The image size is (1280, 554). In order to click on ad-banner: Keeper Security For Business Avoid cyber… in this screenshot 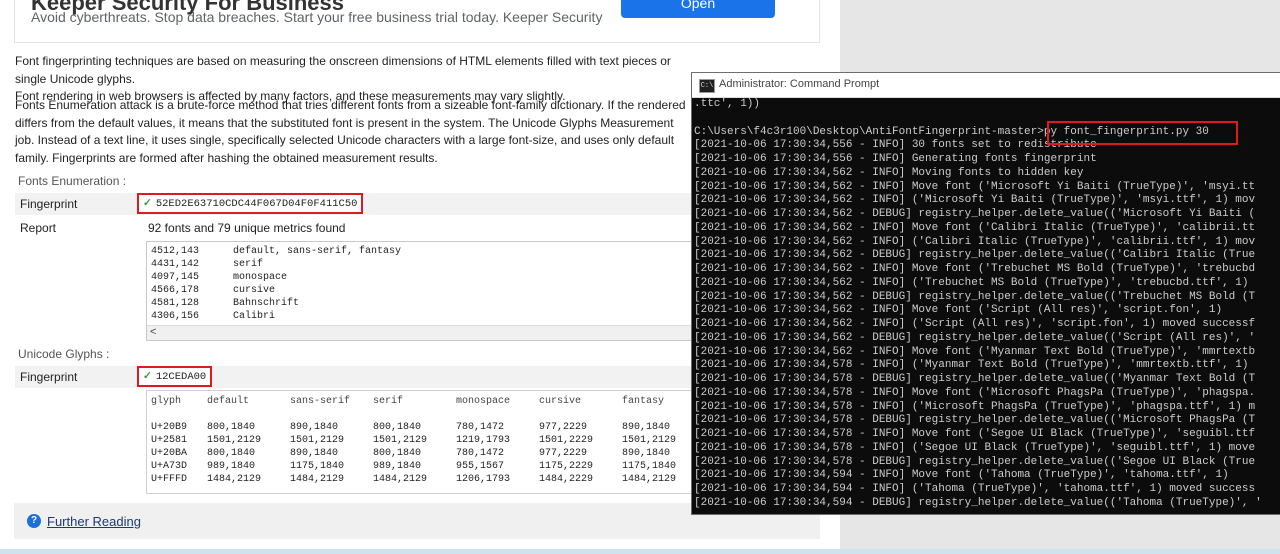, I will do `click(417, 21)`.